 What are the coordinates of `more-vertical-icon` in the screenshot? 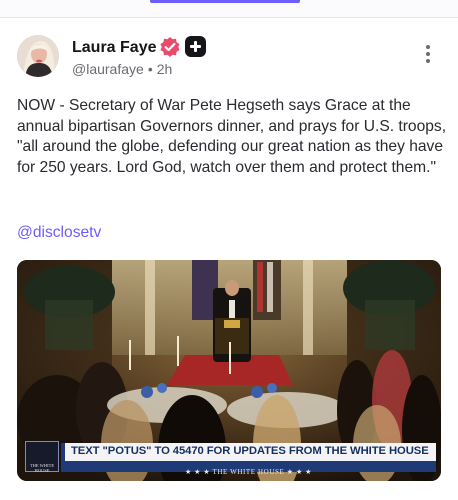 It's located at (428, 47).